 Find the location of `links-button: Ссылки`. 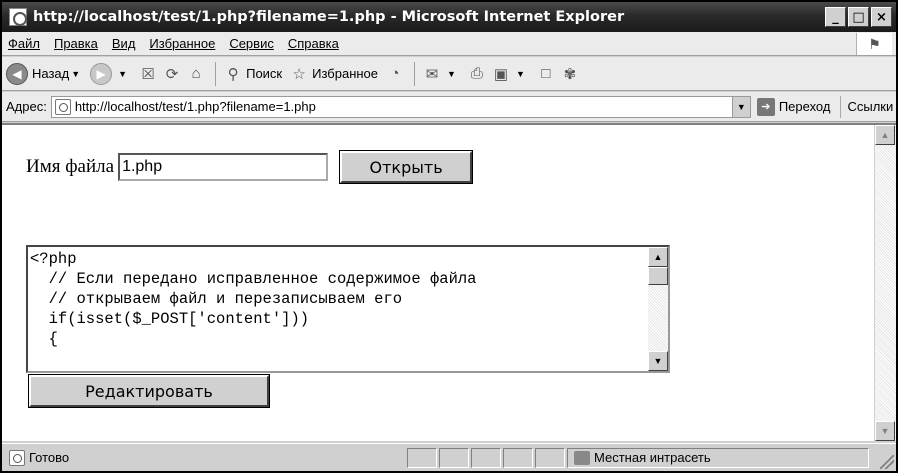

links-button: Ссылки is located at coordinates (866, 106).